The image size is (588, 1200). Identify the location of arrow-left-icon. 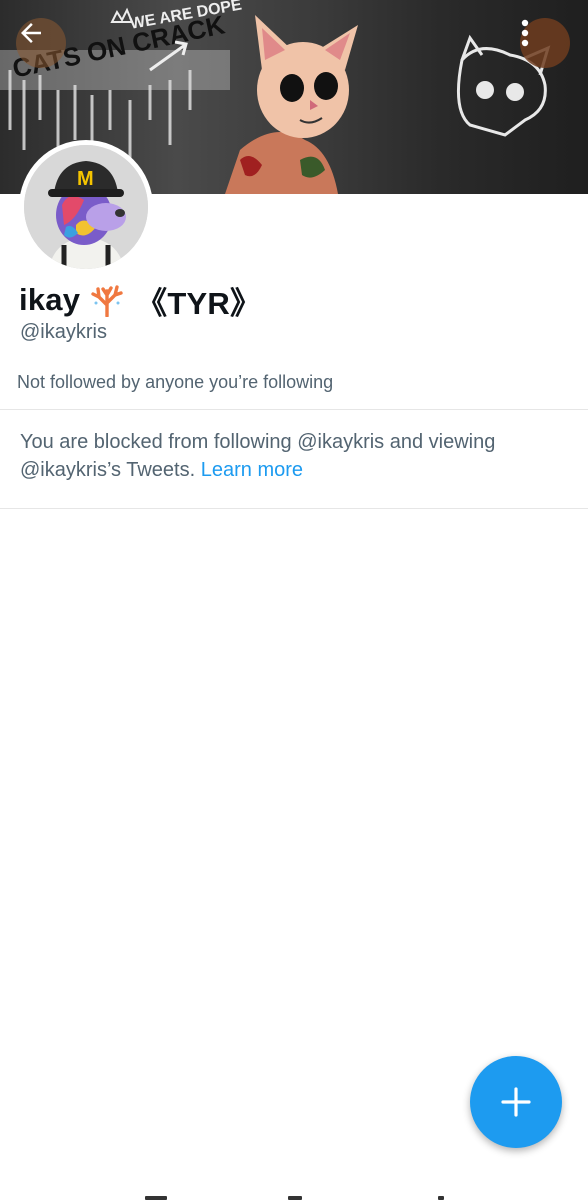
(31, 33).